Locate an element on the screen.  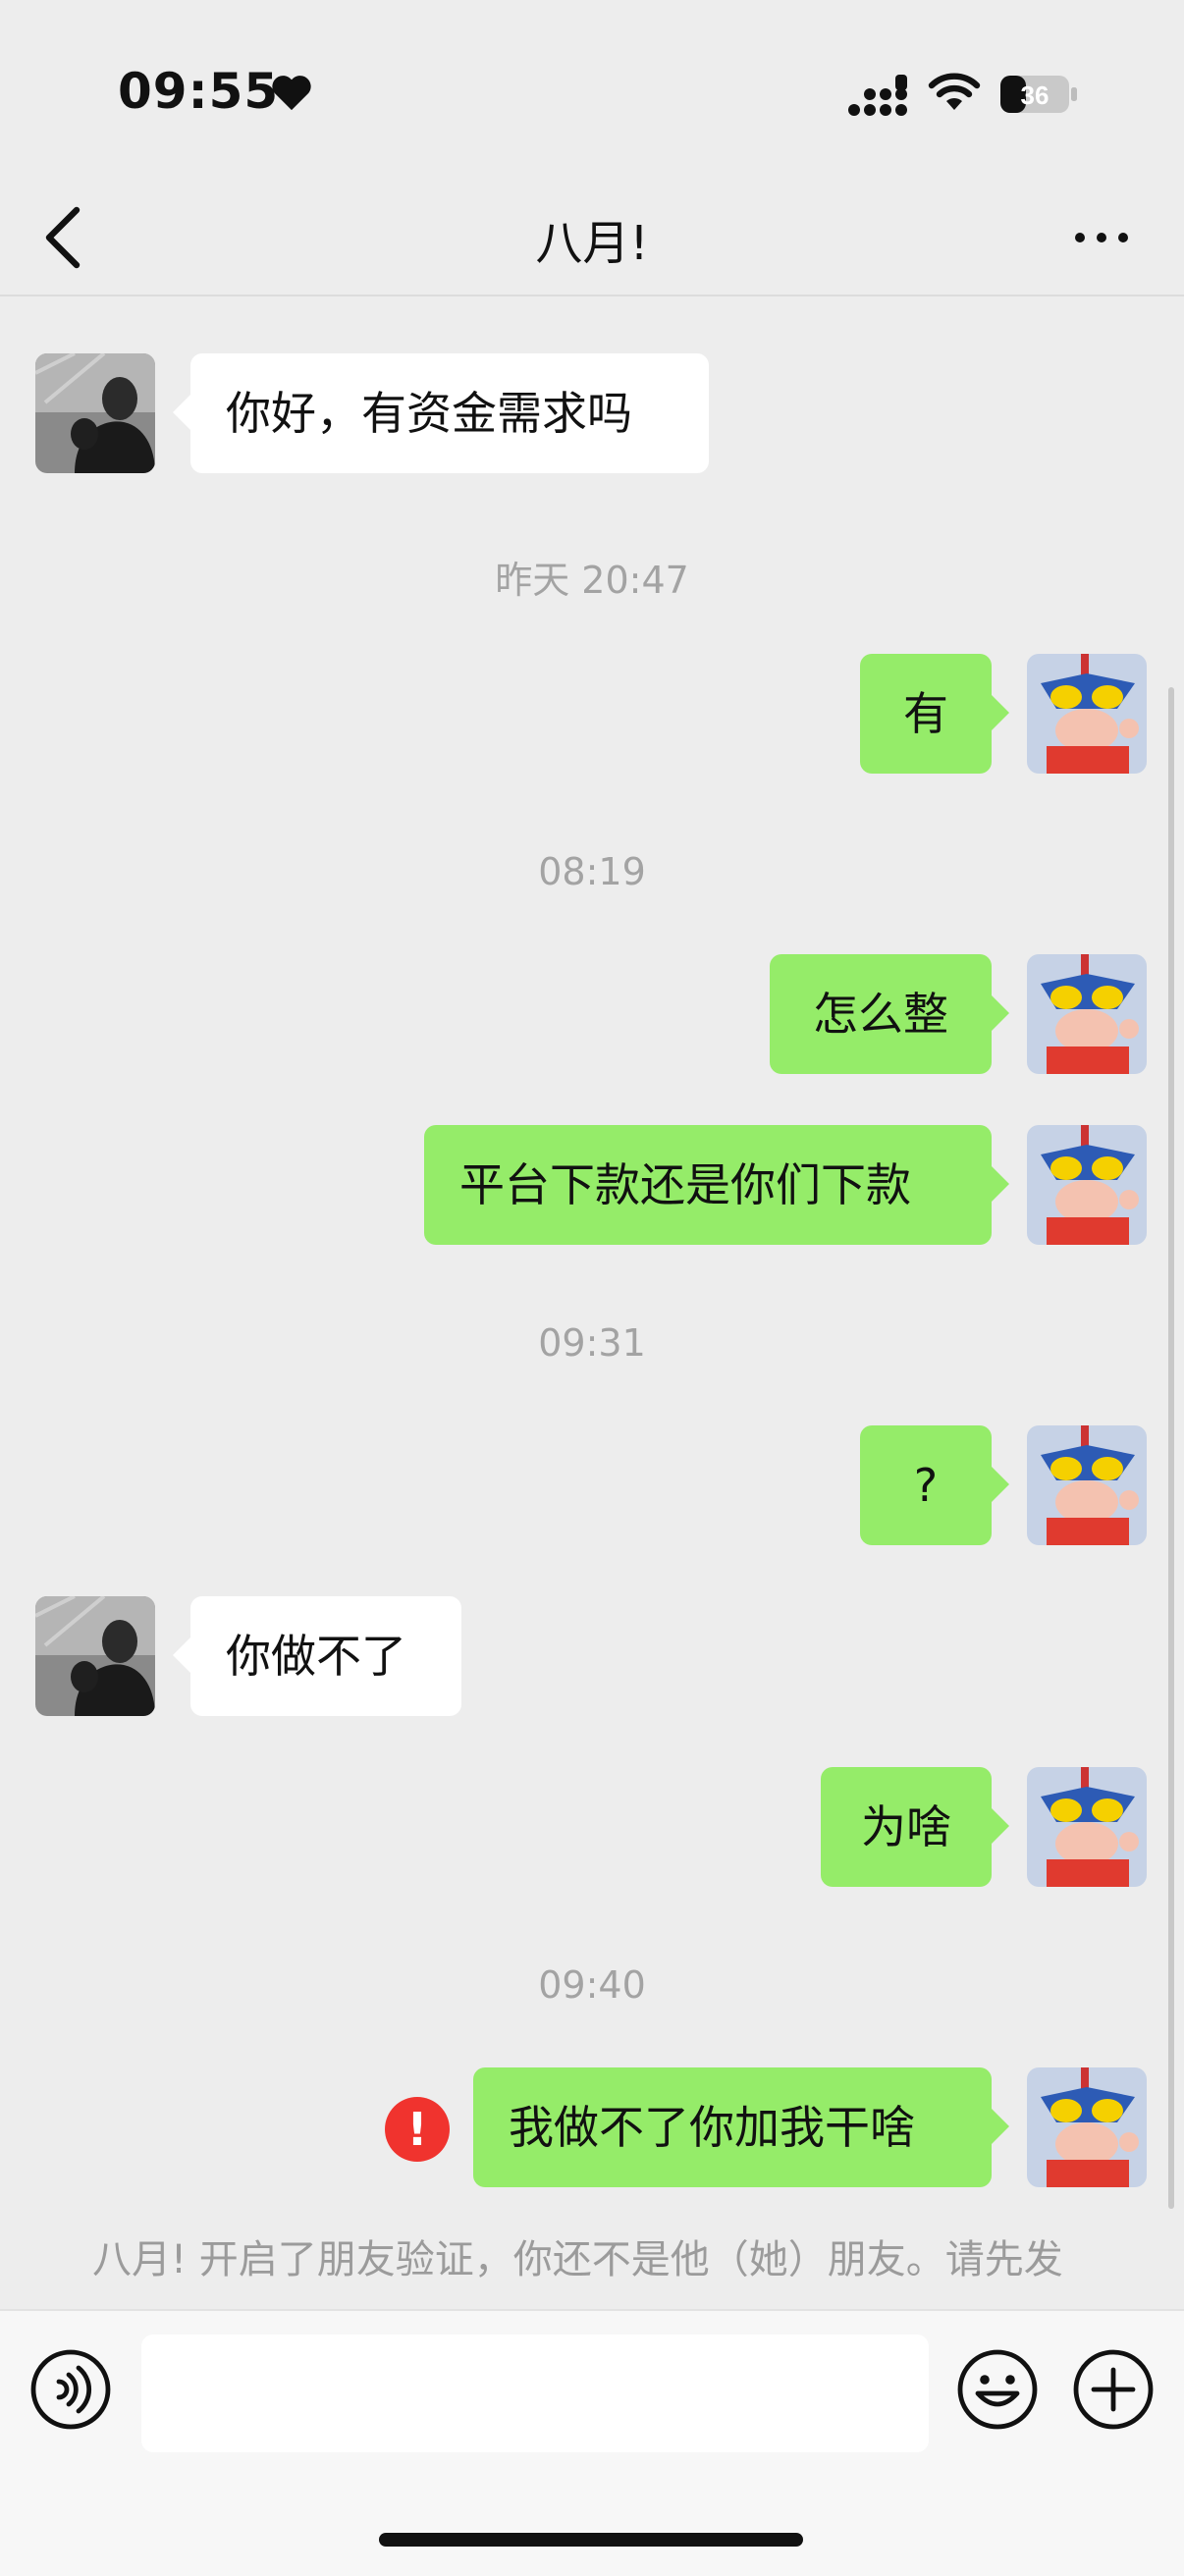
status-time: 09:55 is located at coordinates (199, 91).